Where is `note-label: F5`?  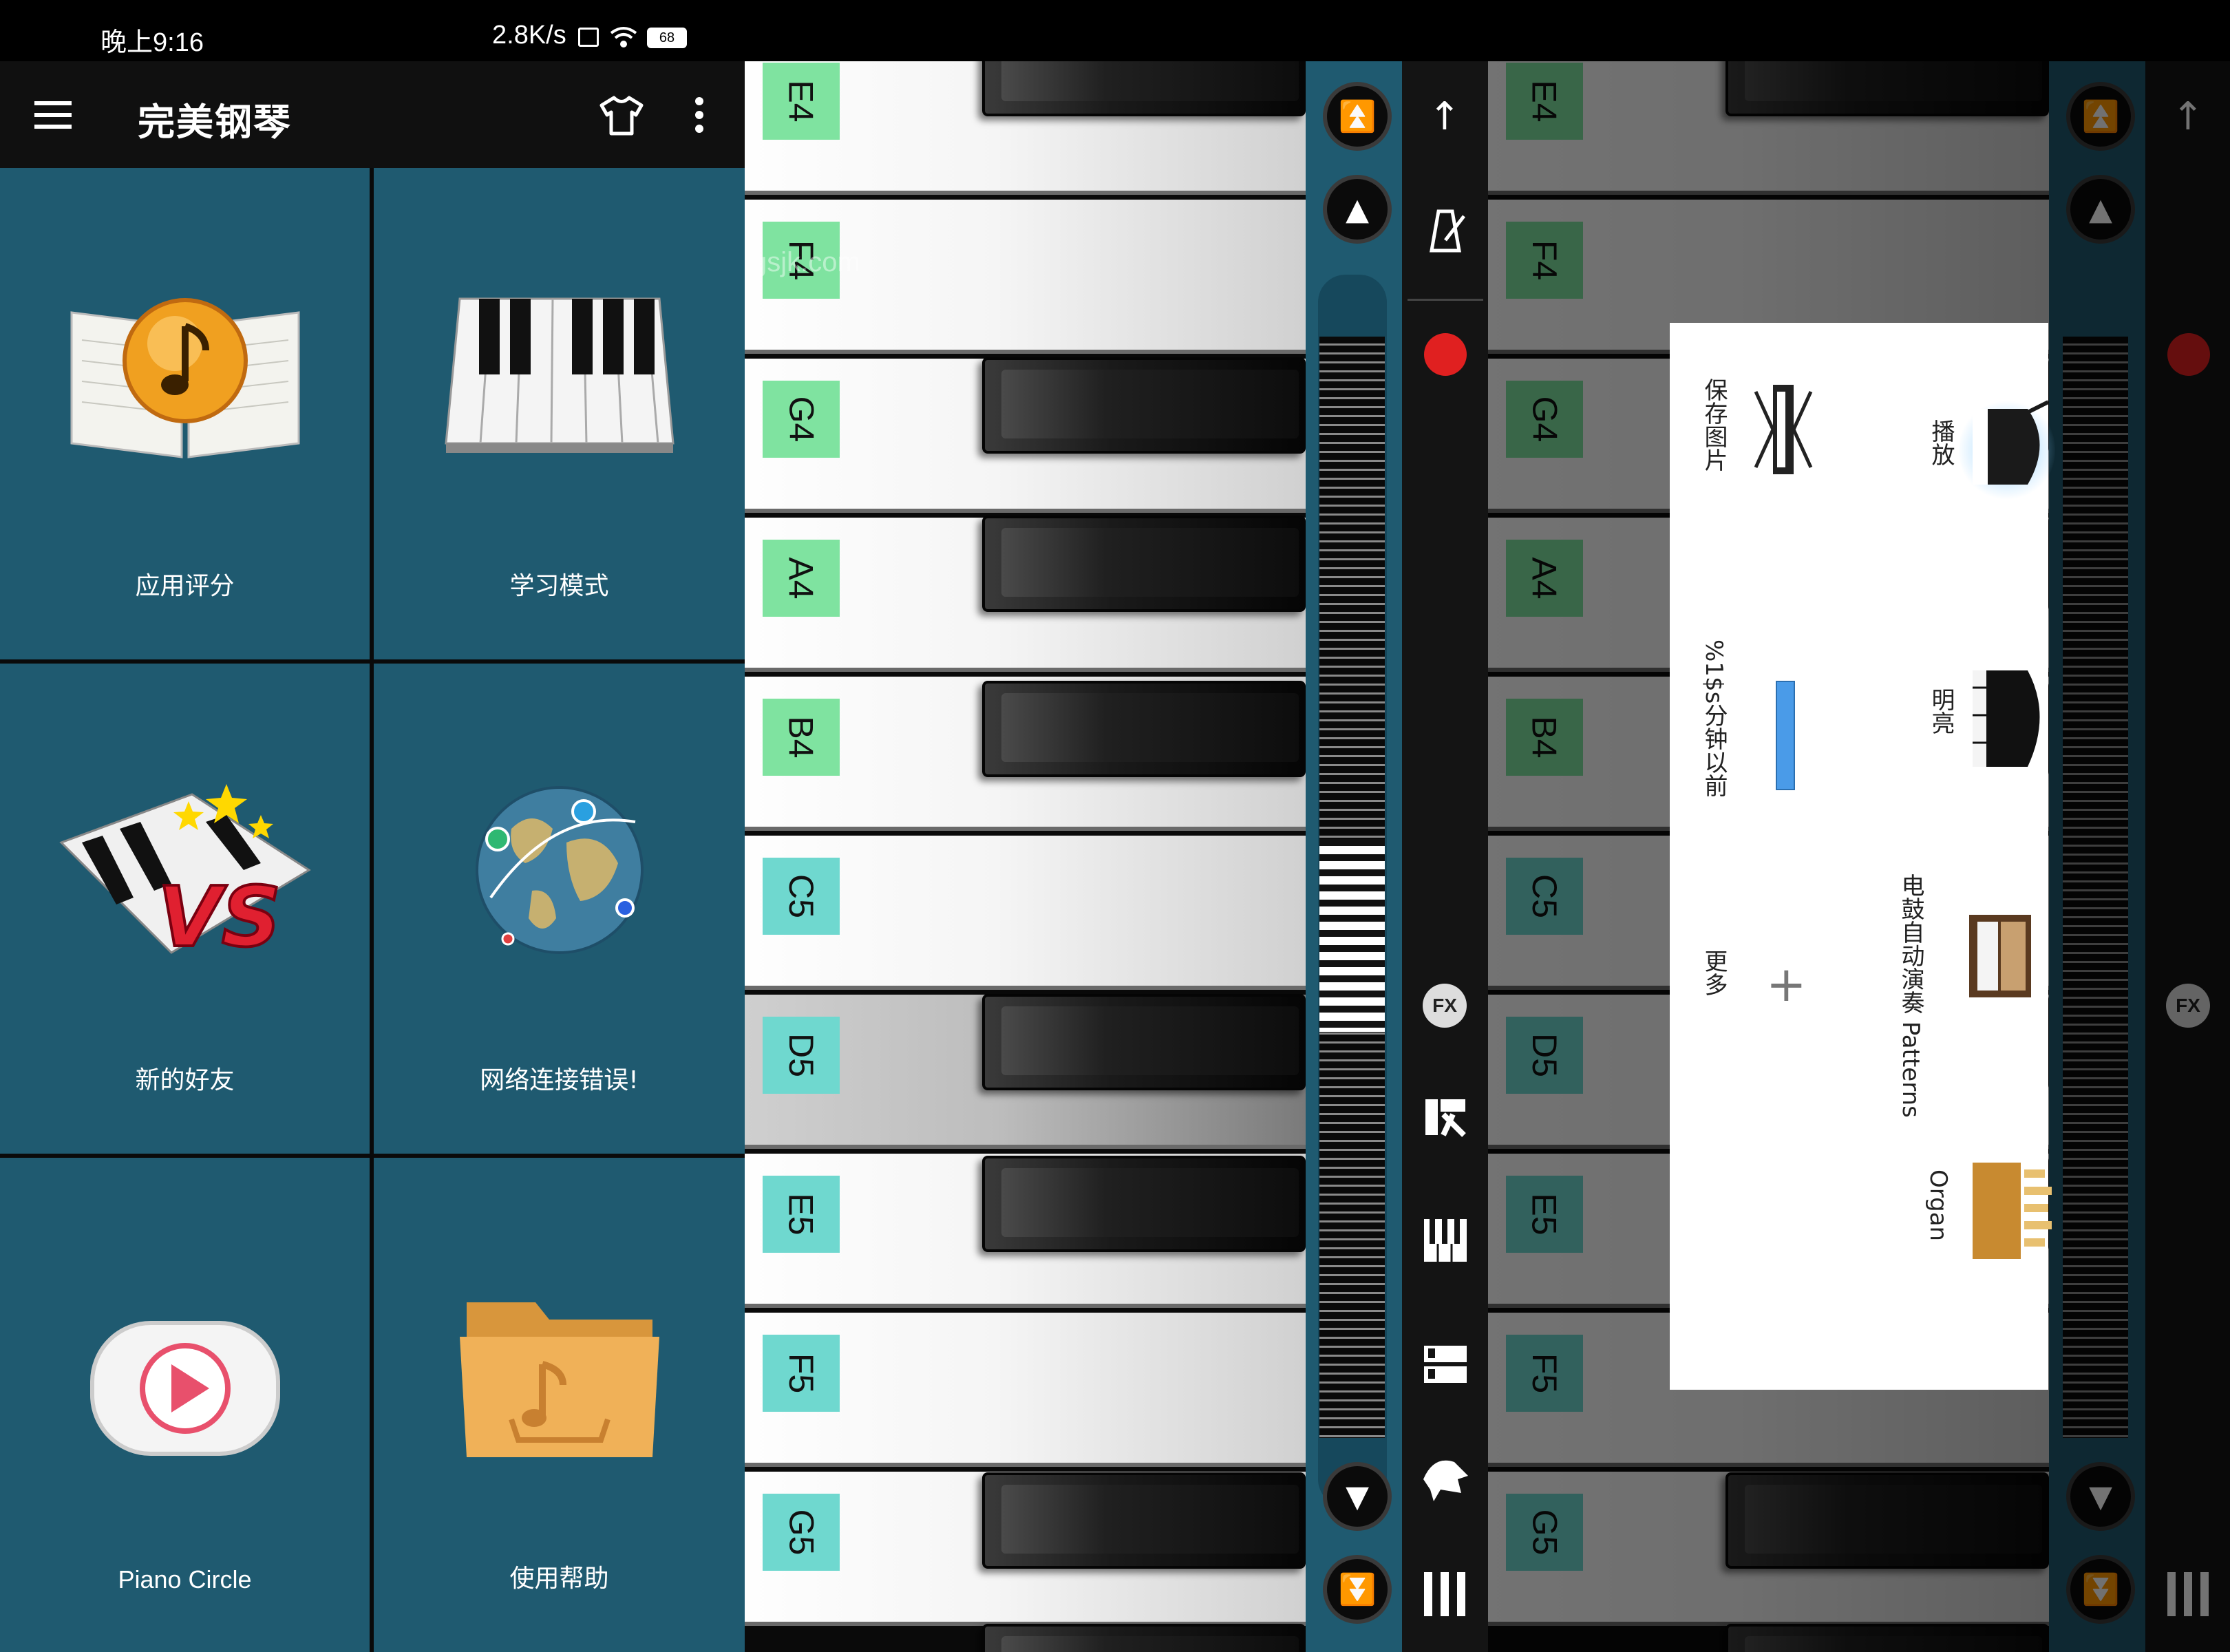
note-label: F5 is located at coordinates (801, 1373).